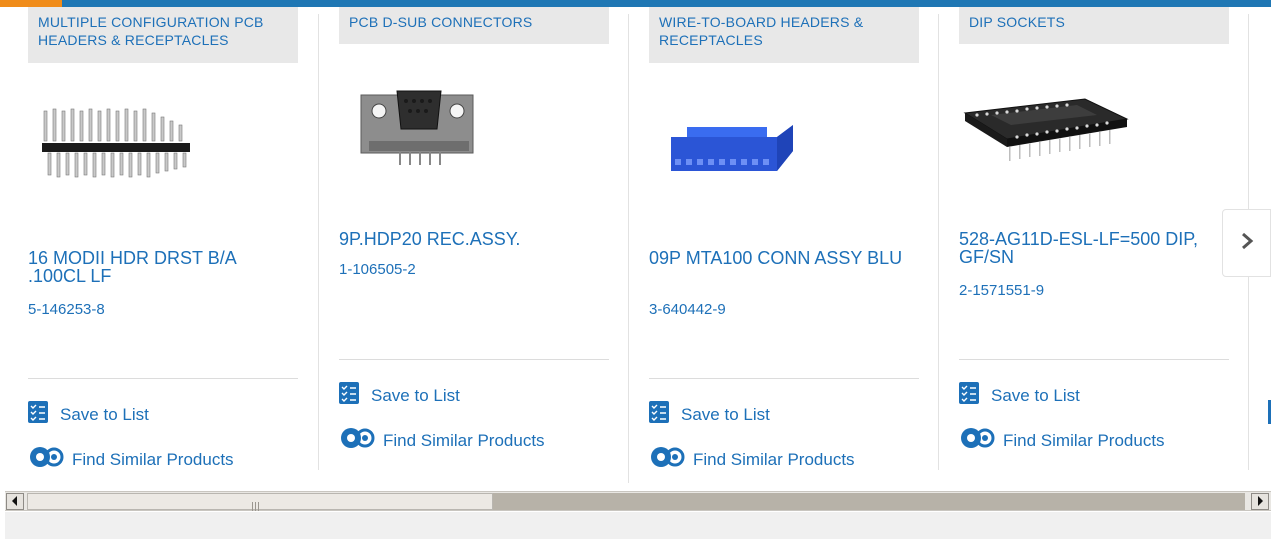 The height and width of the screenshot is (539, 1271). What do you see at coordinates (1094, 248) in the screenshot?
I see `product-title: 528-AG11D-ESL-LF=500 DIP, GF/SN` at bounding box center [1094, 248].